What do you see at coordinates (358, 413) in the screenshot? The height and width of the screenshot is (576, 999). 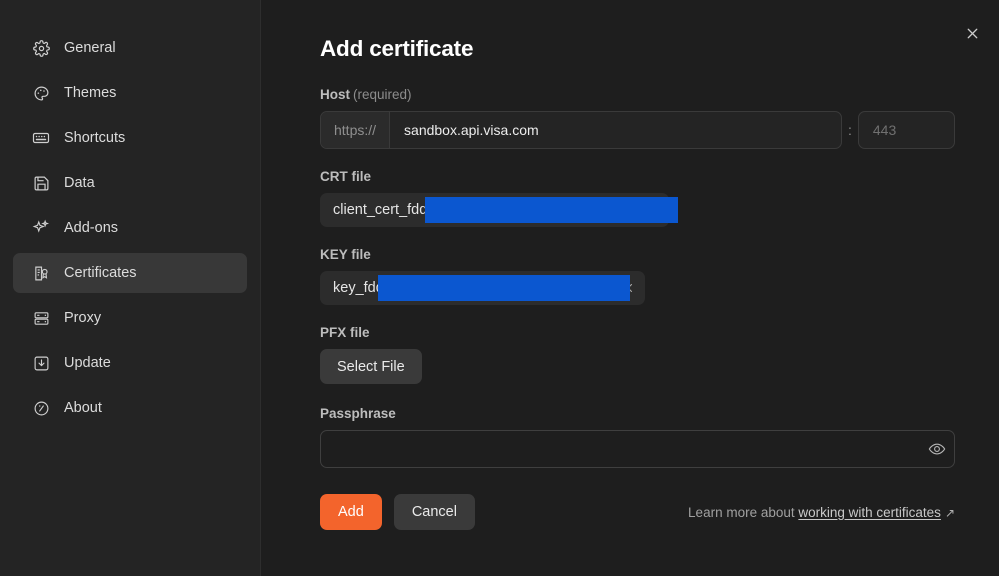 I see `passphrase-label: Passphrase` at bounding box center [358, 413].